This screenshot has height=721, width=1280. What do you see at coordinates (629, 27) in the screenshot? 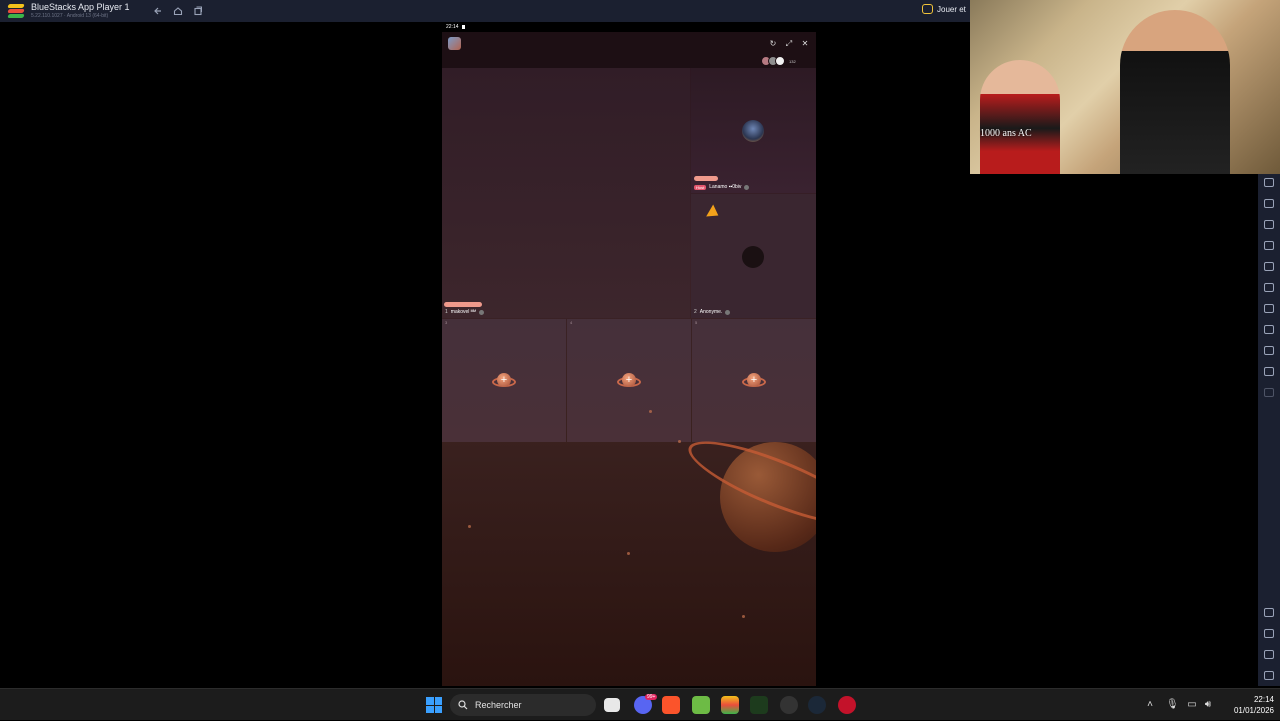
I see `android-status-bar: 22:14` at bounding box center [629, 27].